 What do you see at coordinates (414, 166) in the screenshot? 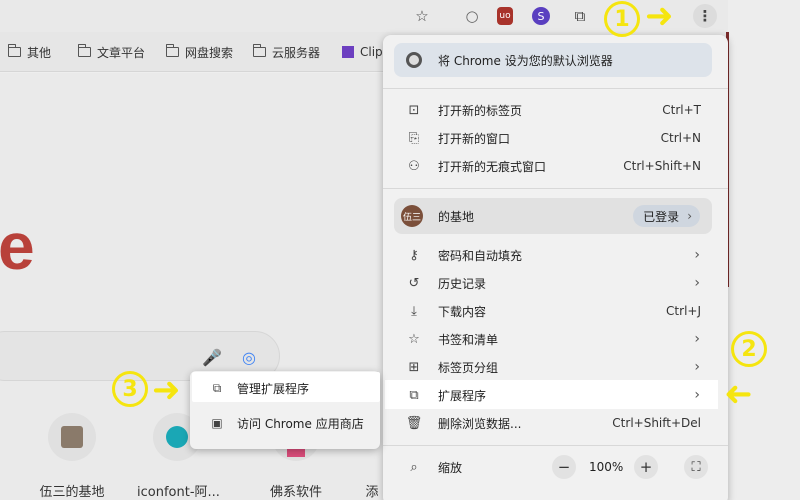
I see `incognito-icon: ⚇` at bounding box center [414, 166].